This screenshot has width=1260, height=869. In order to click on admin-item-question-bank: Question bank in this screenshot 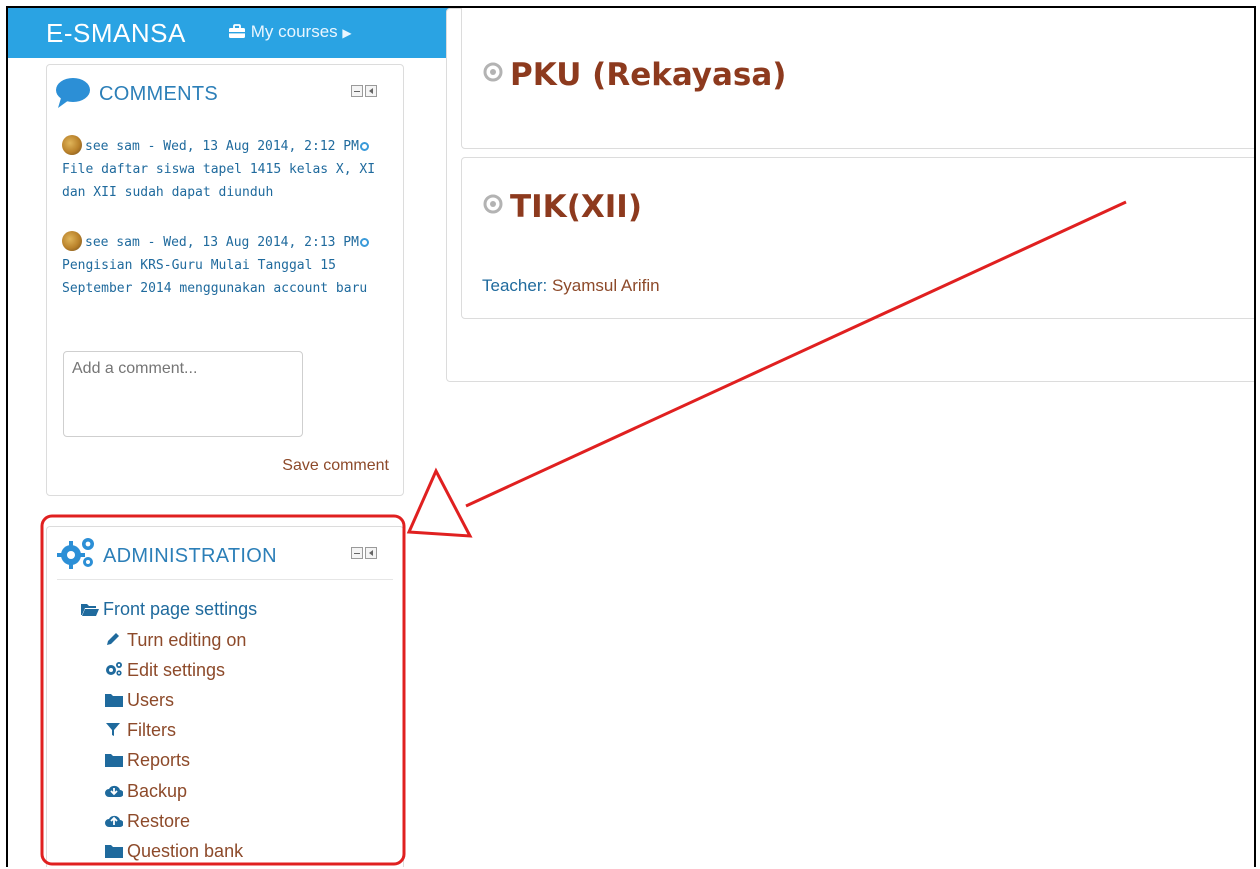, I will do `click(174, 852)`.